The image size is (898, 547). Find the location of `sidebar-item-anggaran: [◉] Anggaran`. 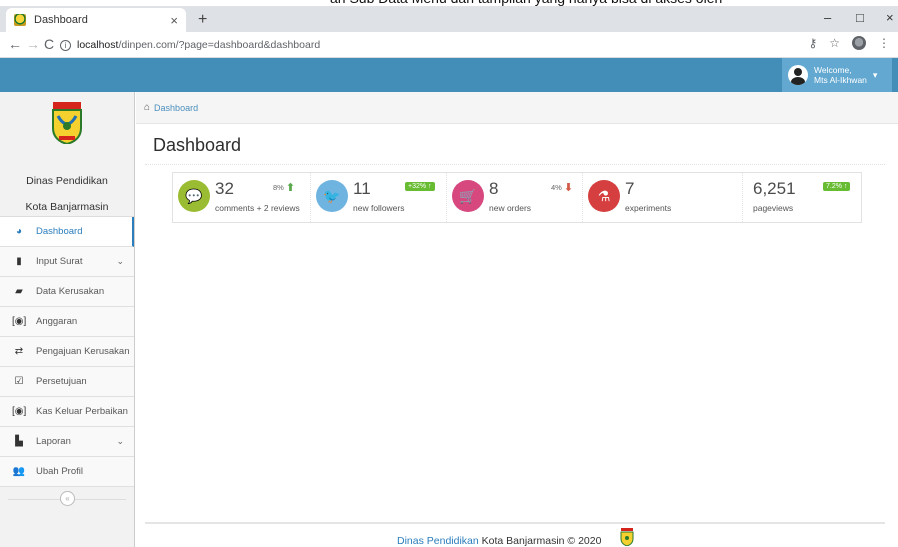

sidebar-item-anggaran: [◉] Anggaran is located at coordinates (67, 322).